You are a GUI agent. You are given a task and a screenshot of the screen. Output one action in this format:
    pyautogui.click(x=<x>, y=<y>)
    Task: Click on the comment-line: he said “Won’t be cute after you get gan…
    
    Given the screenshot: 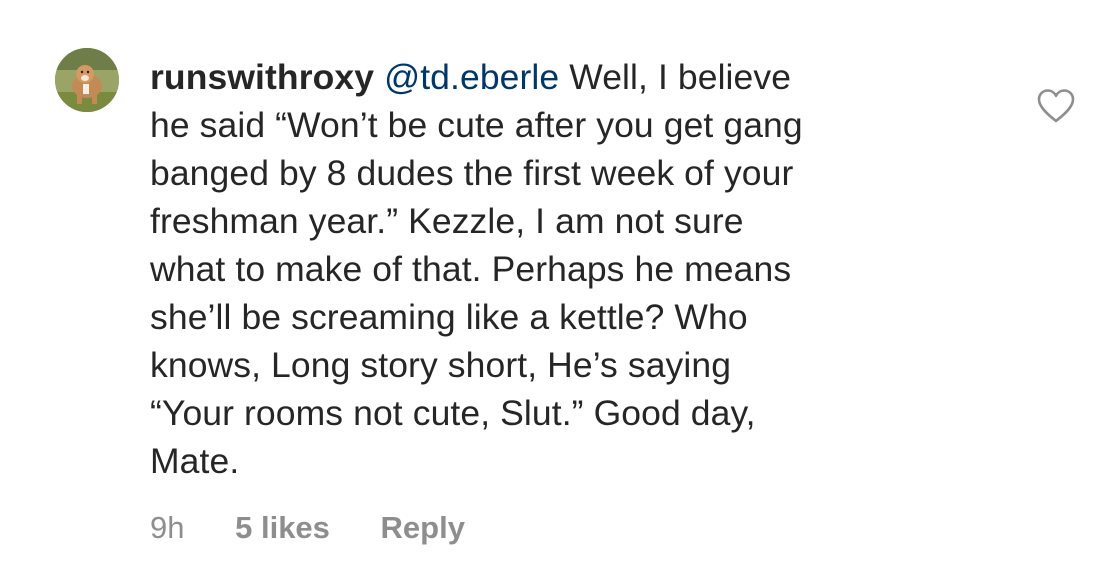 What is the action you would take?
    pyautogui.click(x=476, y=125)
    